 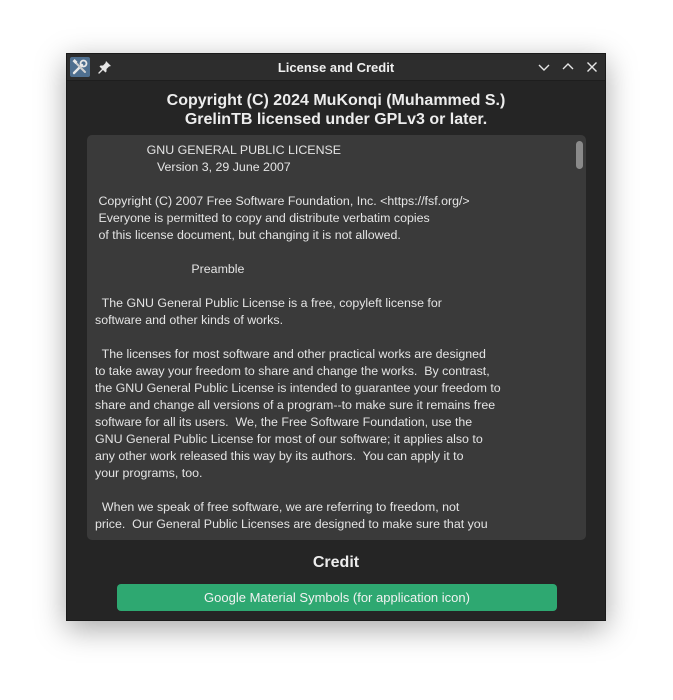 What do you see at coordinates (592, 67) in the screenshot?
I see `close-icon` at bounding box center [592, 67].